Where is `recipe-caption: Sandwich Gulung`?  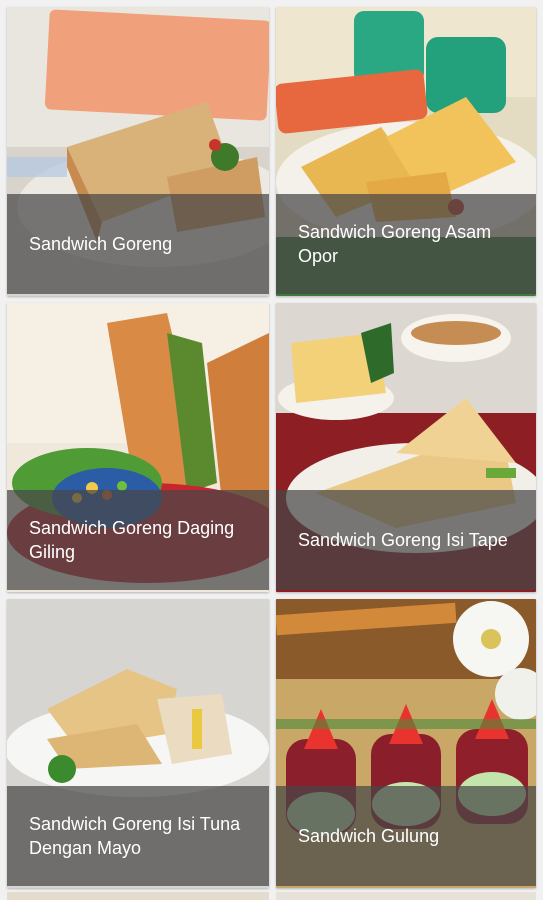
recipe-caption: Sandwich Gulung is located at coordinates (406, 836).